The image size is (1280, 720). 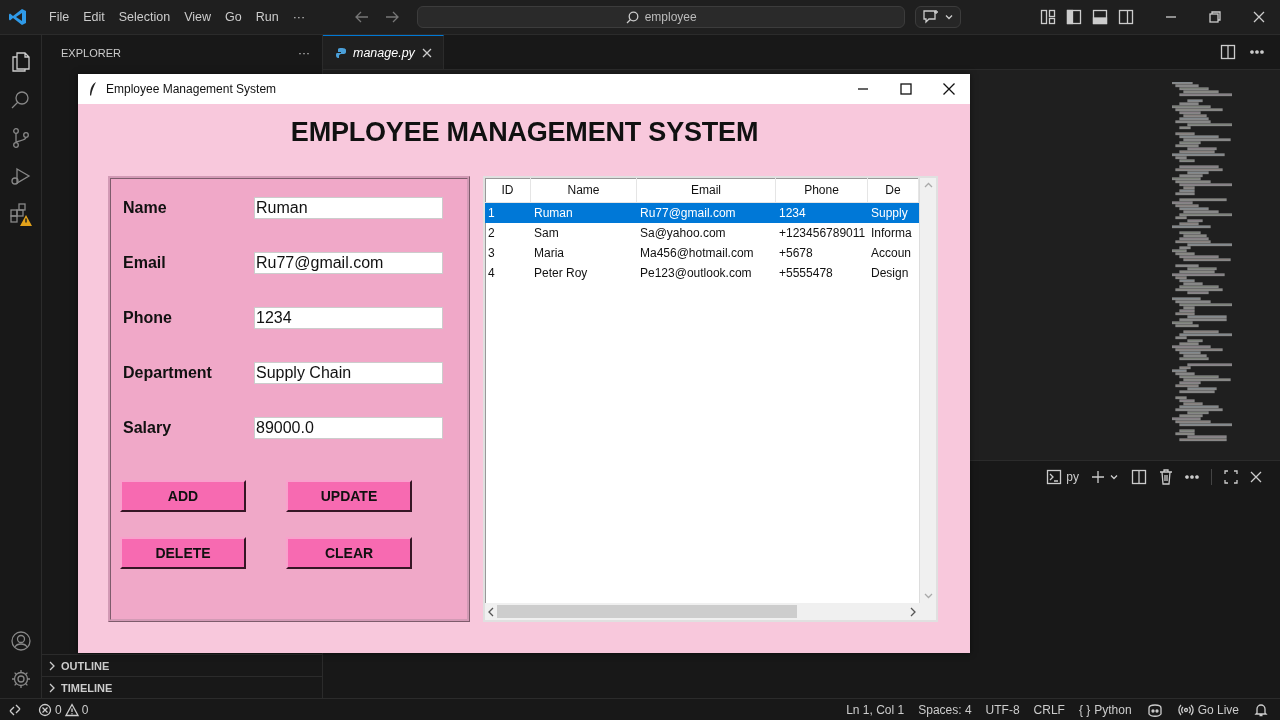 What do you see at coordinates (1098, 477) in the screenshot?
I see `plus-icon` at bounding box center [1098, 477].